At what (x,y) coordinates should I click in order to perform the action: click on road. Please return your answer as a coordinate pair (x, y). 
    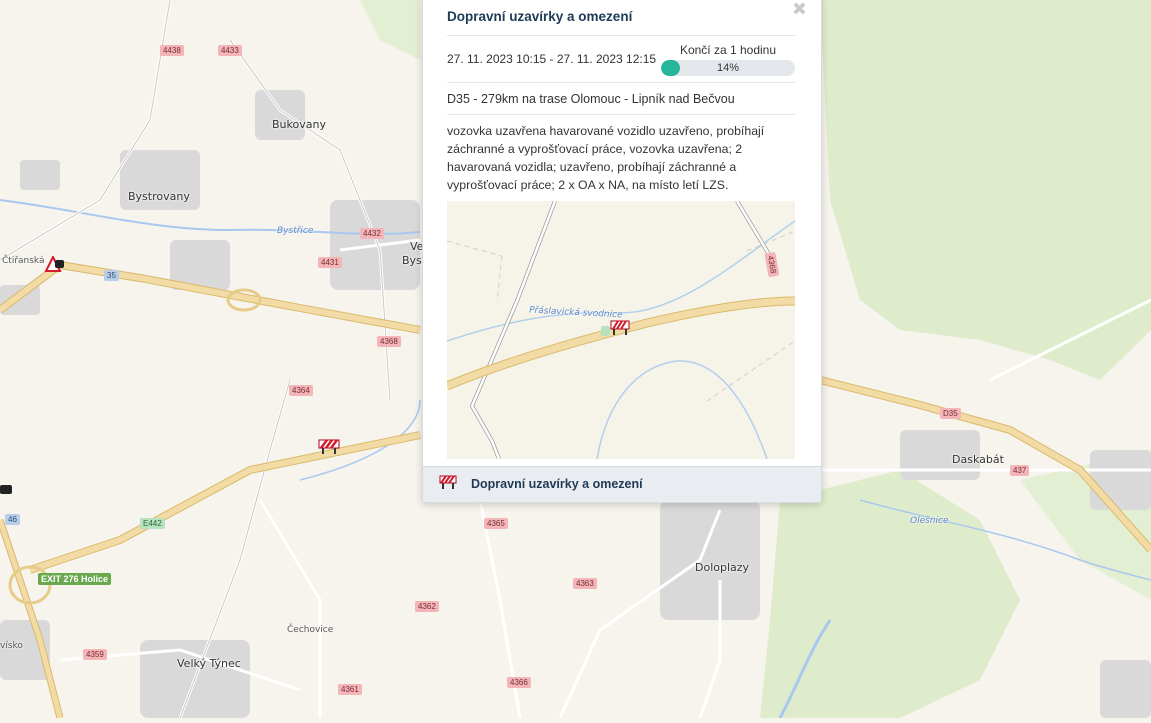
    Looking at the image, I should click on (86, 131).